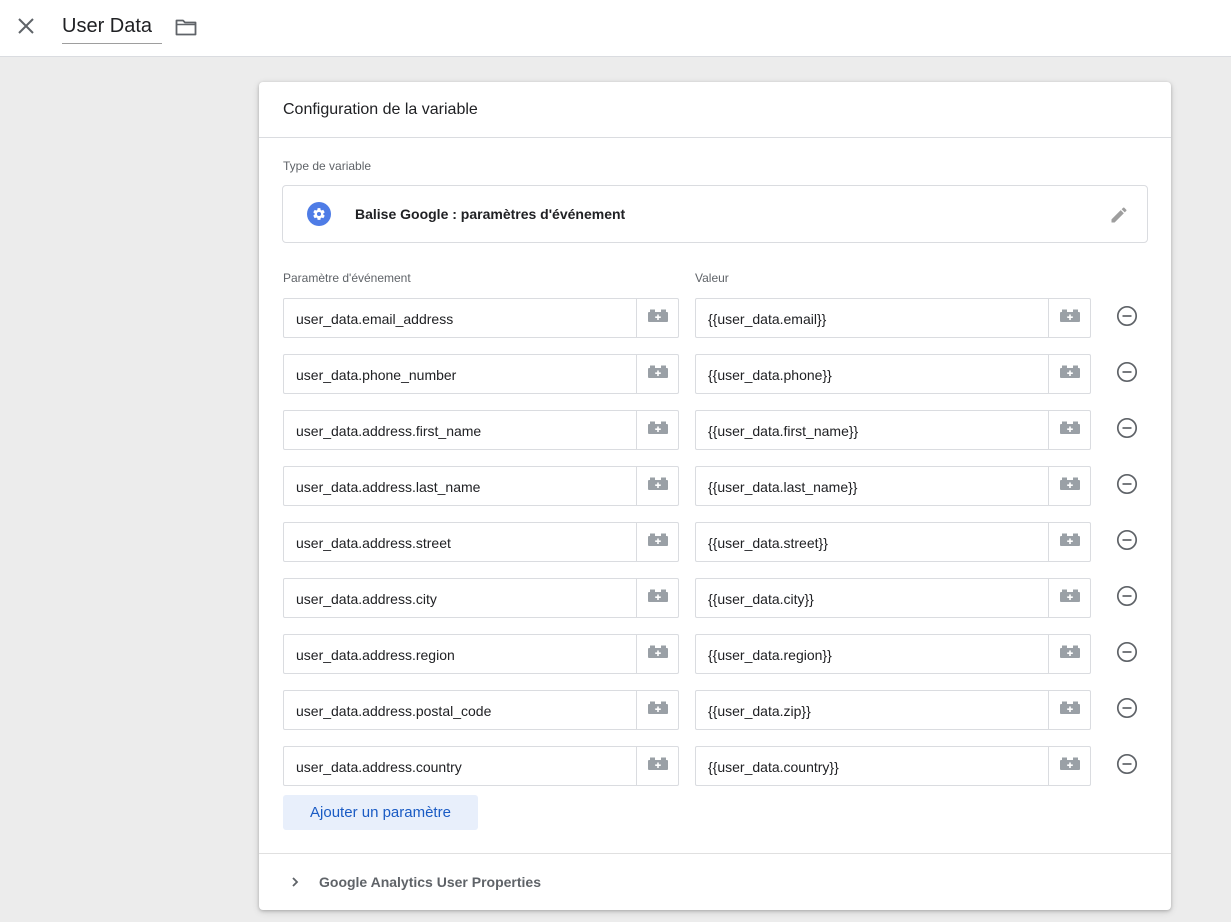 This screenshot has height=922, width=1231. Describe the element at coordinates (893, 318) in the screenshot. I see `param-value-field: {{user_data.email}}` at that location.